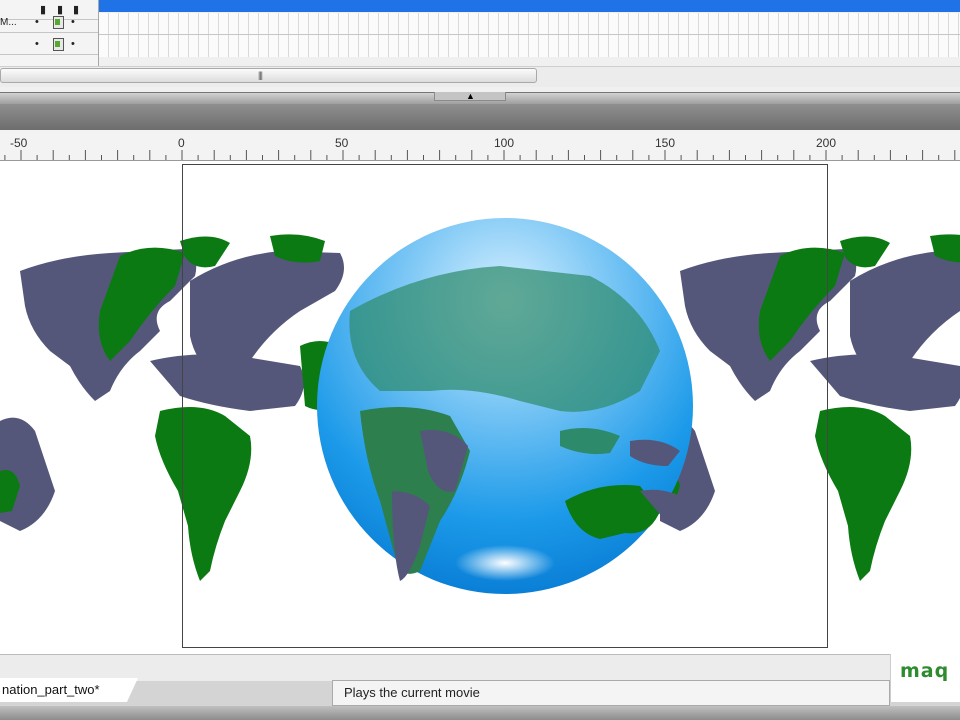  I want to click on timeline-scrollbar-thumb, so click(268, 75).